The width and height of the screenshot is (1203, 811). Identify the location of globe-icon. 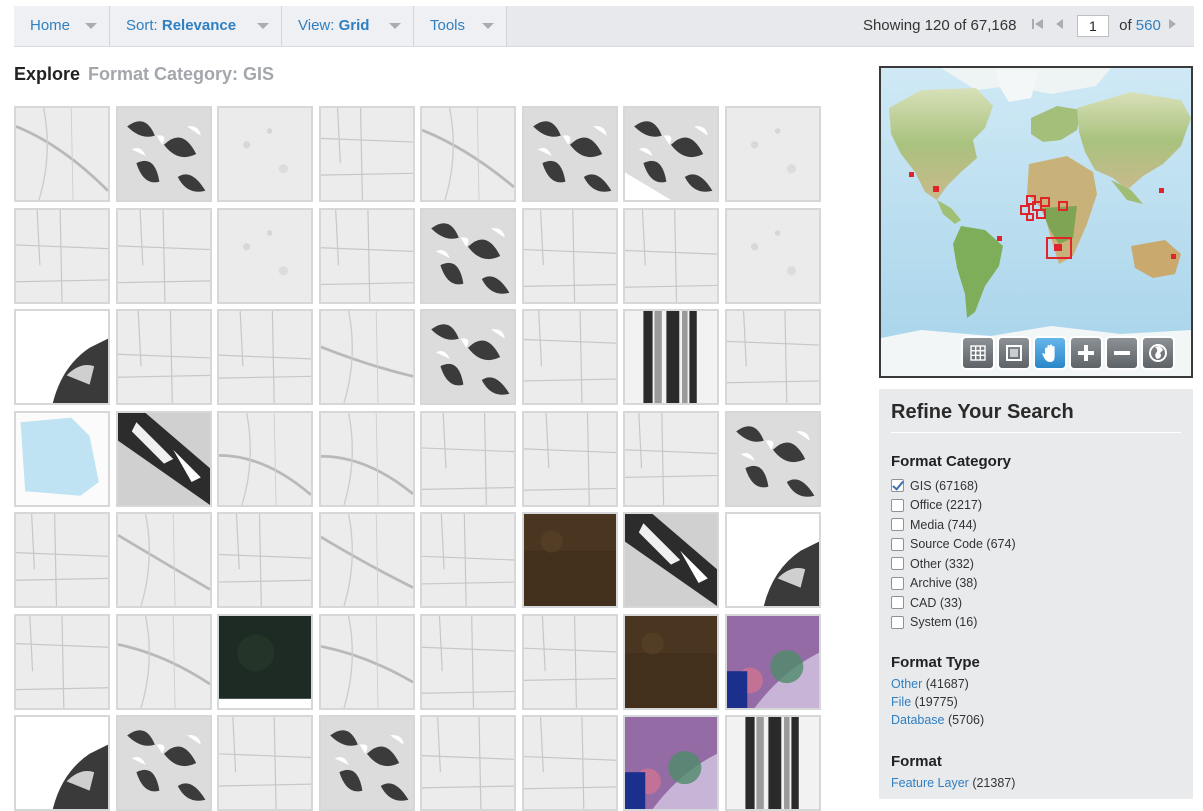
(1158, 353).